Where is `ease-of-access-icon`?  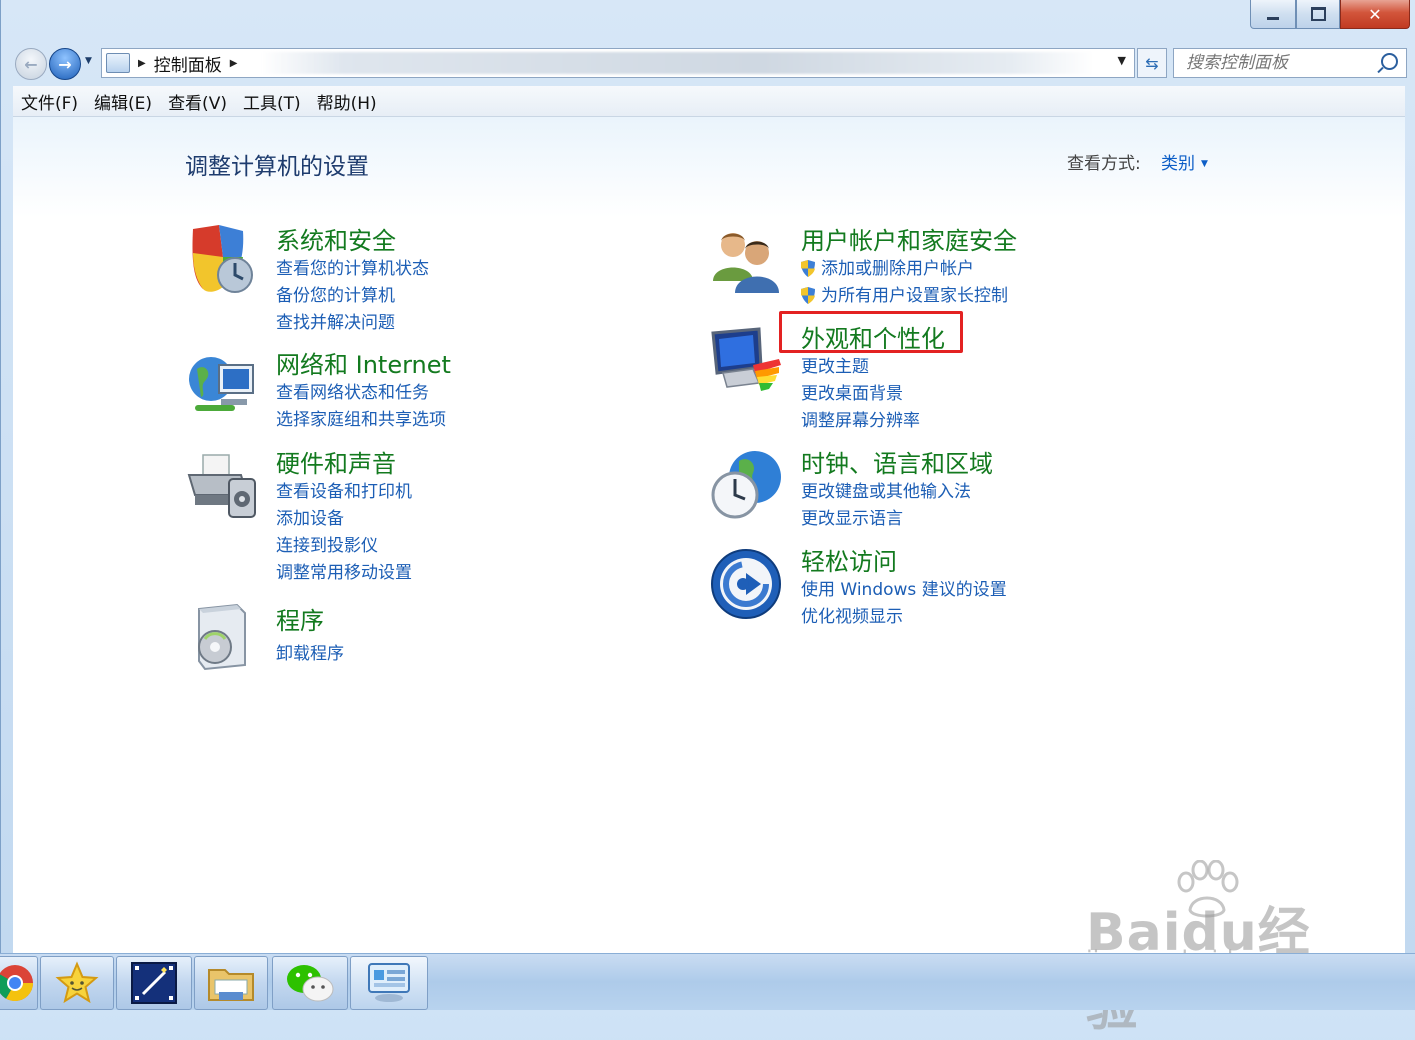 ease-of-access-icon is located at coordinates (746, 584).